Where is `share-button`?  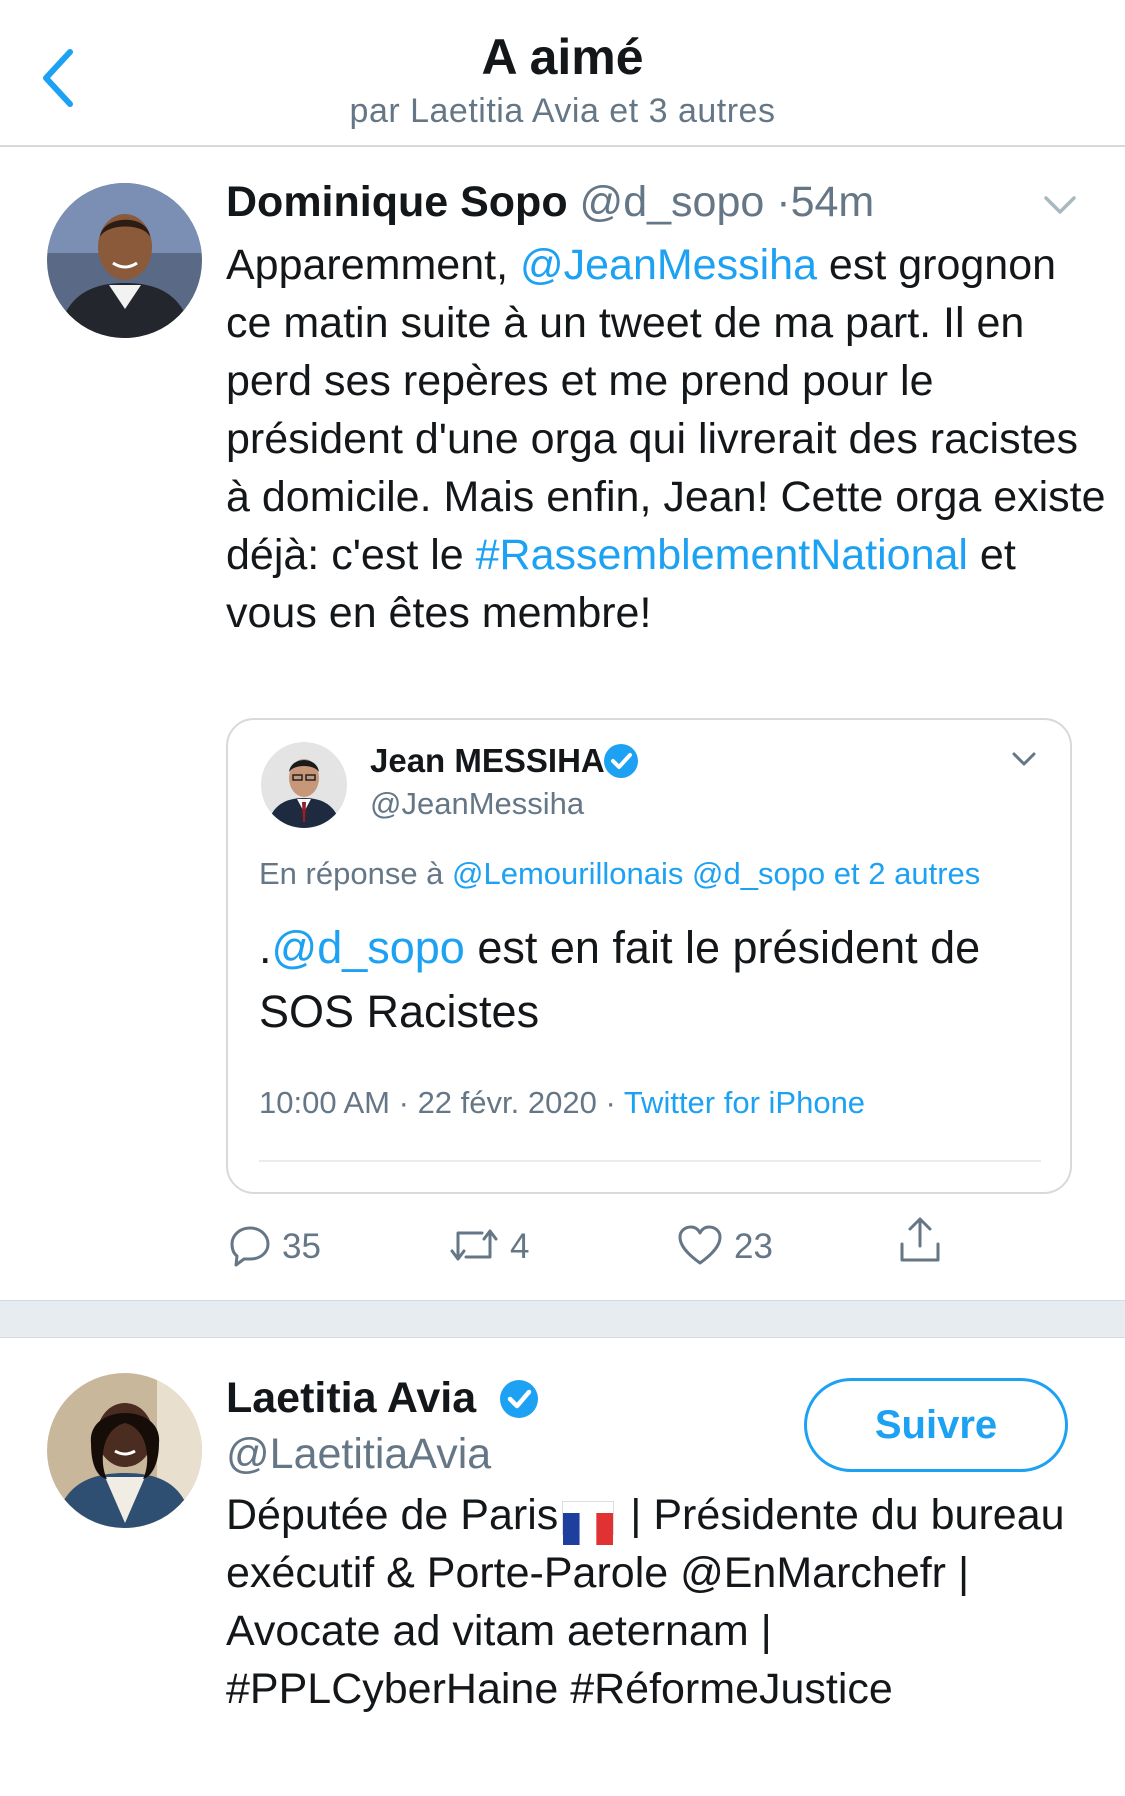
share-button is located at coordinates (920, 1243).